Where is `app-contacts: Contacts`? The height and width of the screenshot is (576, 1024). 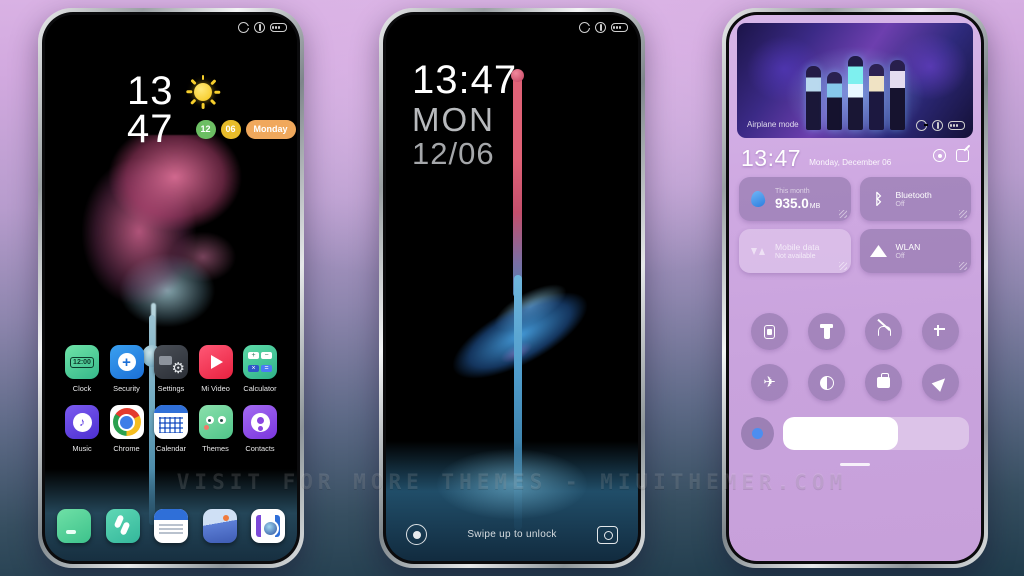 app-contacts: Contacts is located at coordinates (260, 429).